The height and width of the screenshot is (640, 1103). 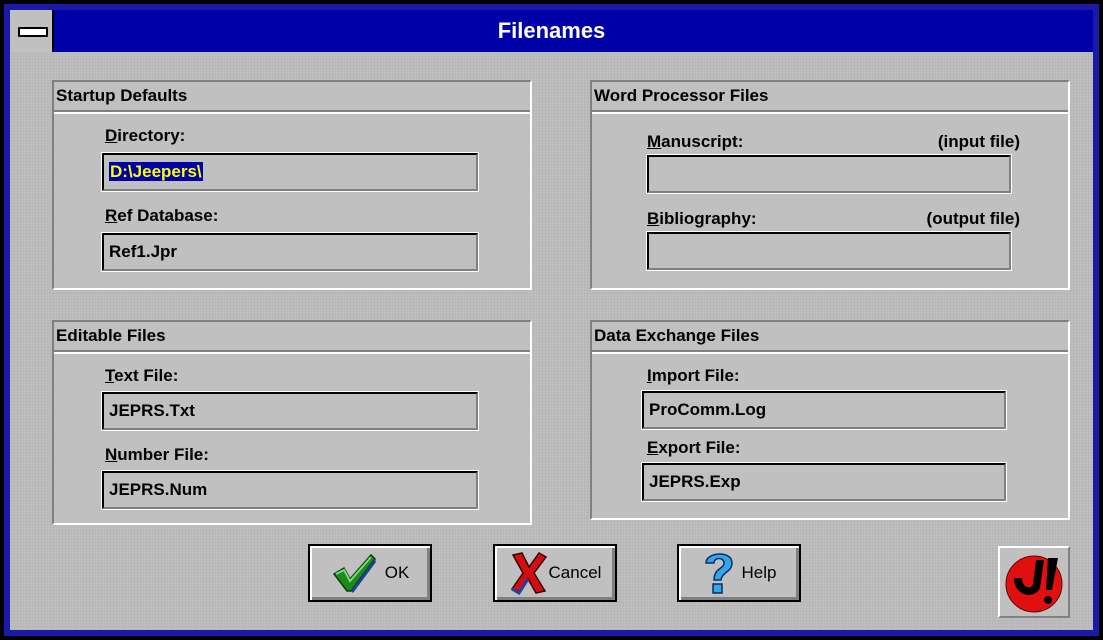 I want to click on checkmark-icon, so click(x=354, y=573).